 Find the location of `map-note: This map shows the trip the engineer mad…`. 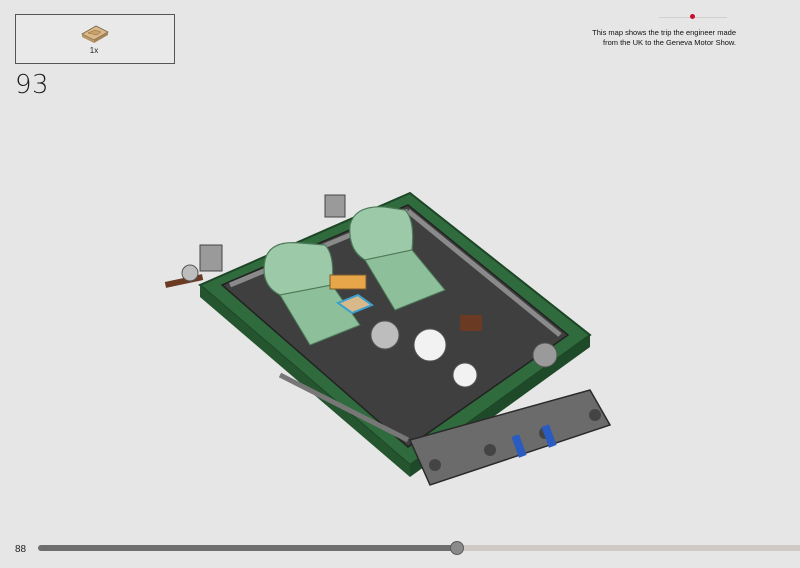

map-note: This map shows the trip the engineer mad… is located at coordinates (616, 38).